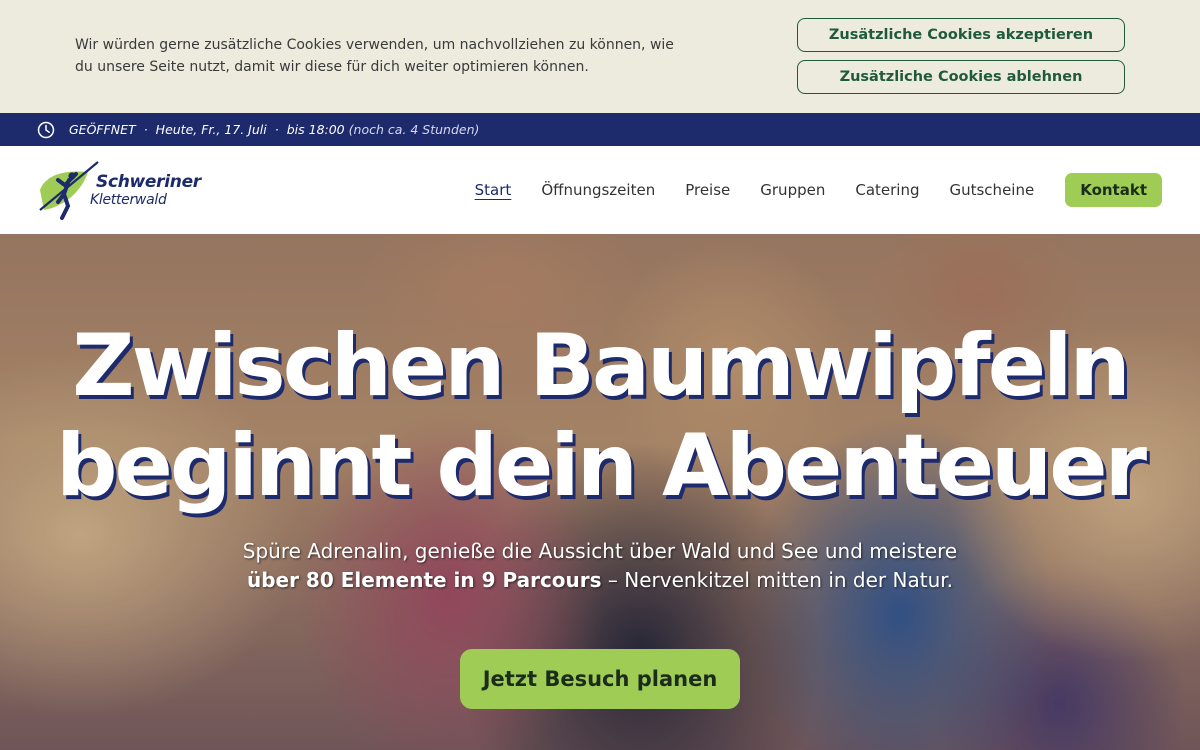  What do you see at coordinates (414, 129) in the screenshot?
I see `remaining-time: (noch ca. 4 Stunden)` at bounding box center [414, 129].